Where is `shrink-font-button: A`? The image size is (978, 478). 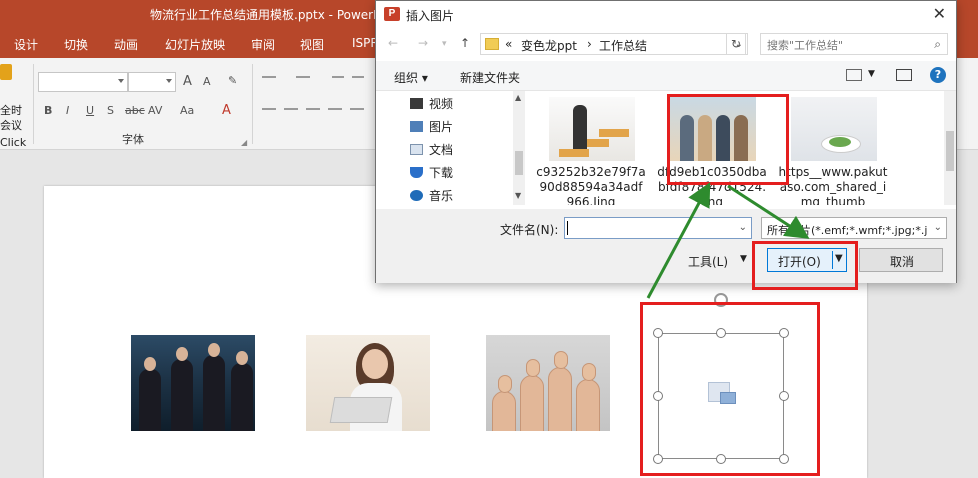 shrink-font-button: A is located at coordinates (207, 81).